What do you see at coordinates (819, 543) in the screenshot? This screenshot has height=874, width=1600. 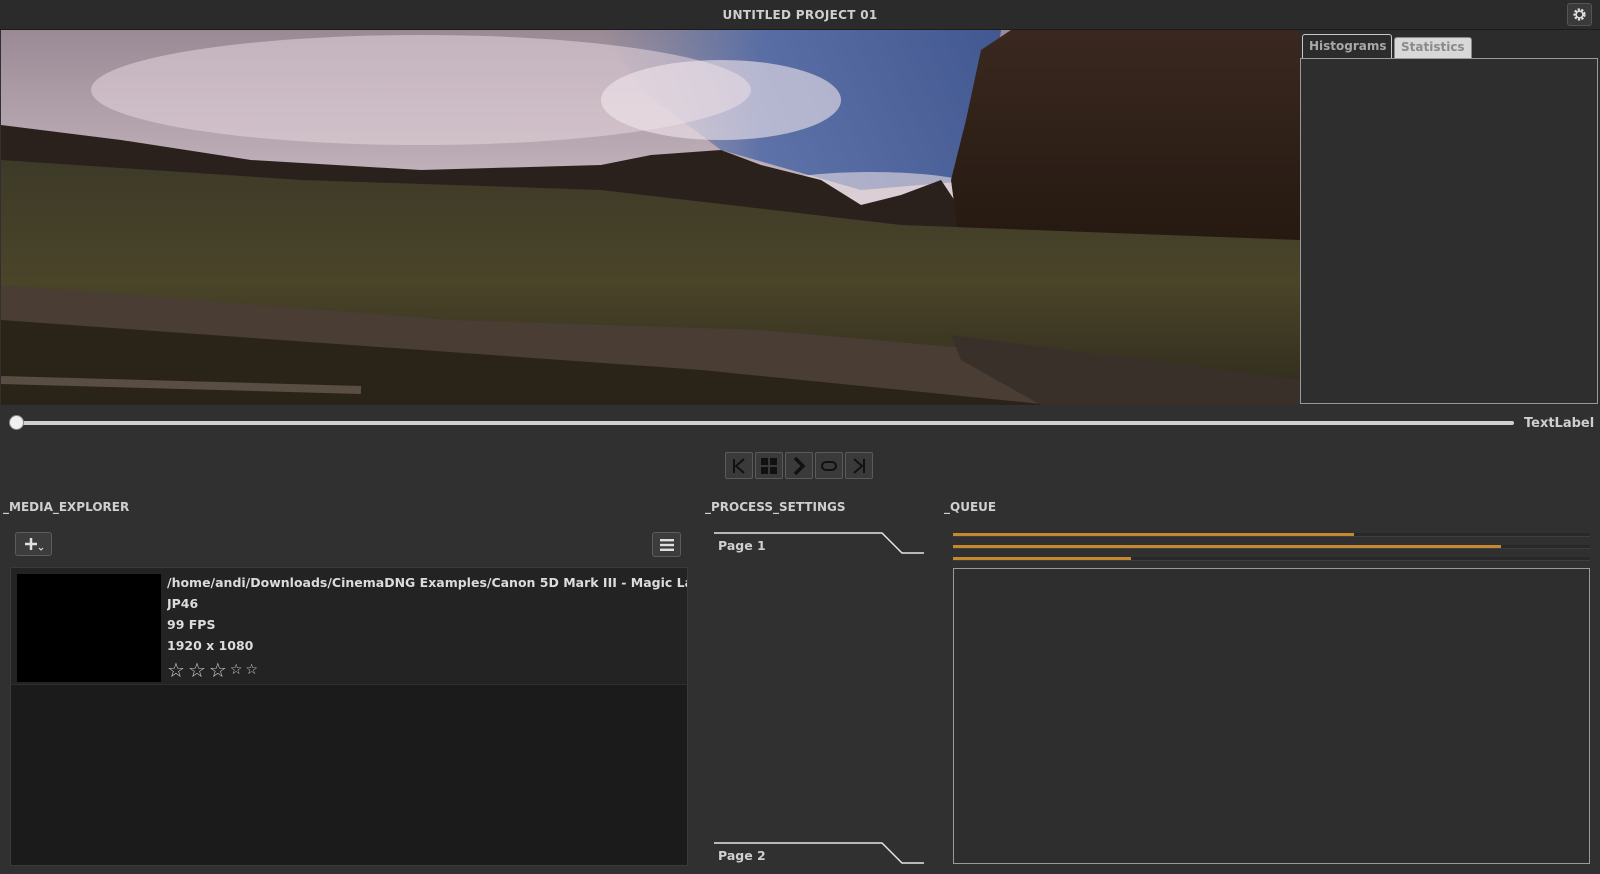 I see `process-page-1: Page 1` at bounding box center [819, 543].